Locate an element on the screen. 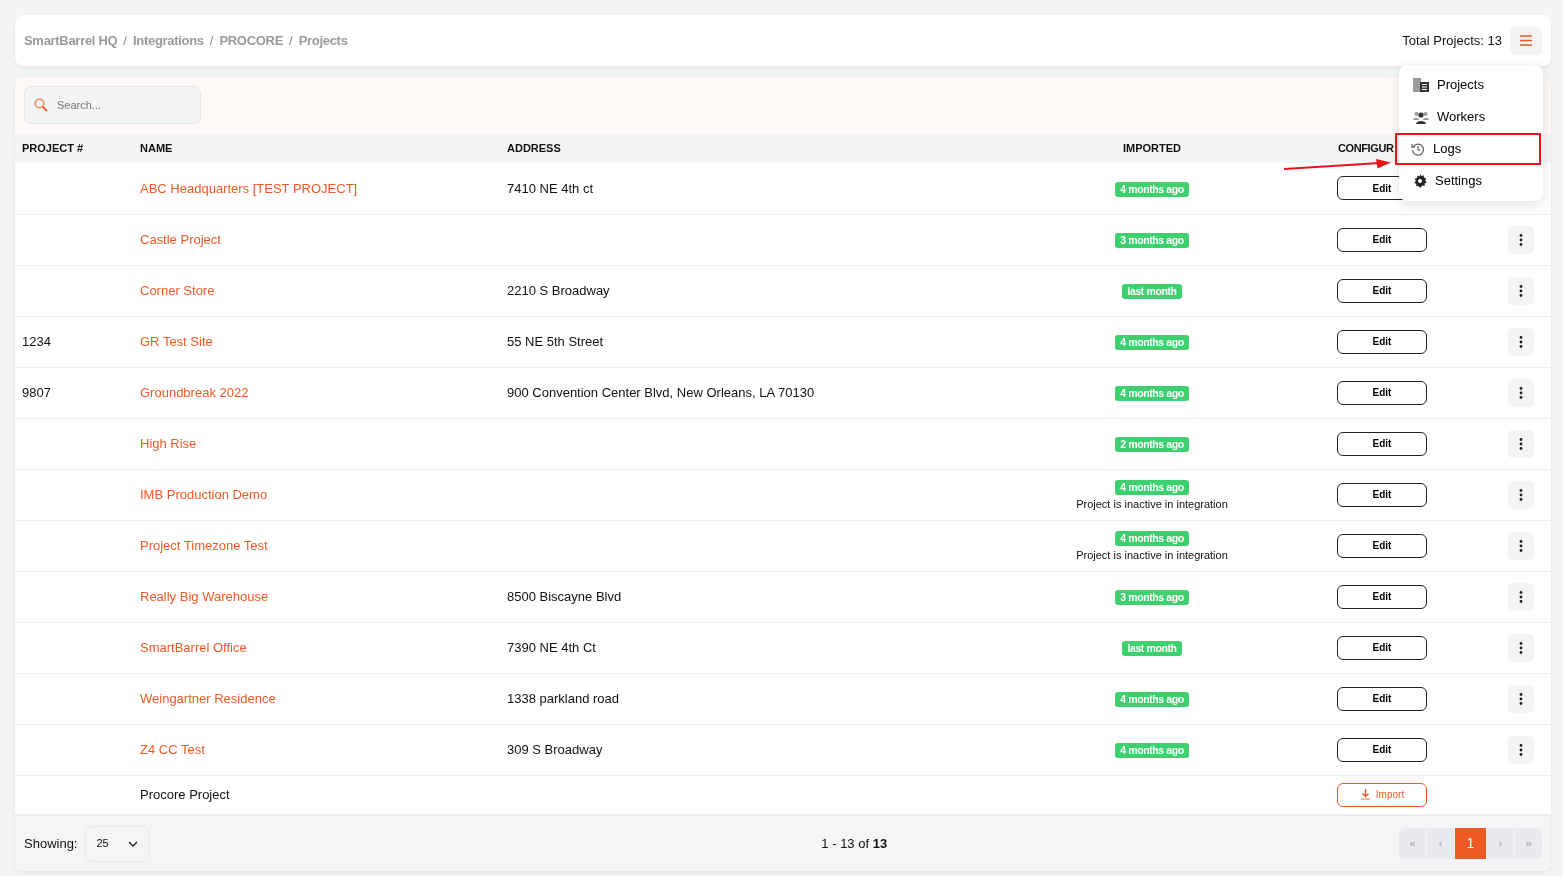  project-link: SmartBarrel Office is located at coordinates (193, 647).